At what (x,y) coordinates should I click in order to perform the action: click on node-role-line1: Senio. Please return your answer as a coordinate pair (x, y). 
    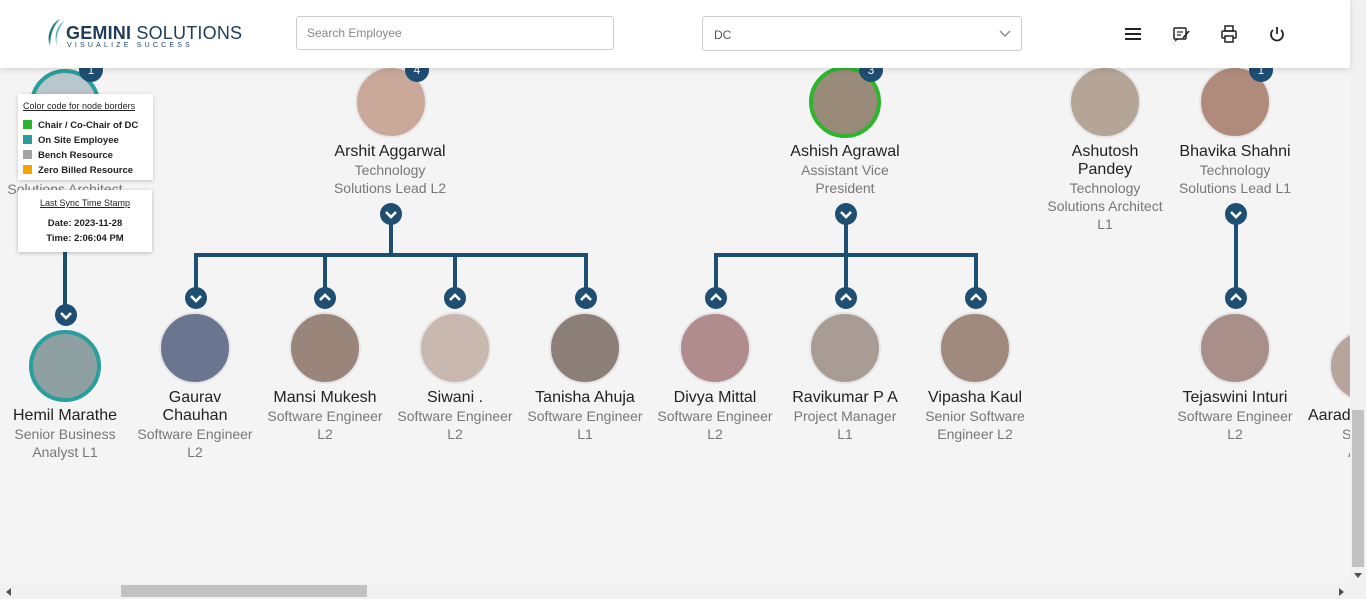
    Looking at the image, I should click on (1346, 434).